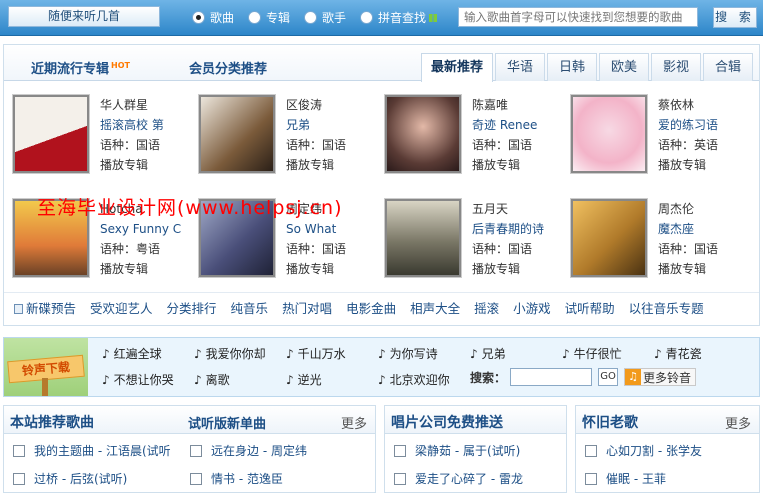 The height and width of the screenshot is (493, 763). What do you see at coordinates (70, 478) in the screenshot?
I see `song-item: 过桥 - 后弦(试听)` at bounding box center [70, 478].